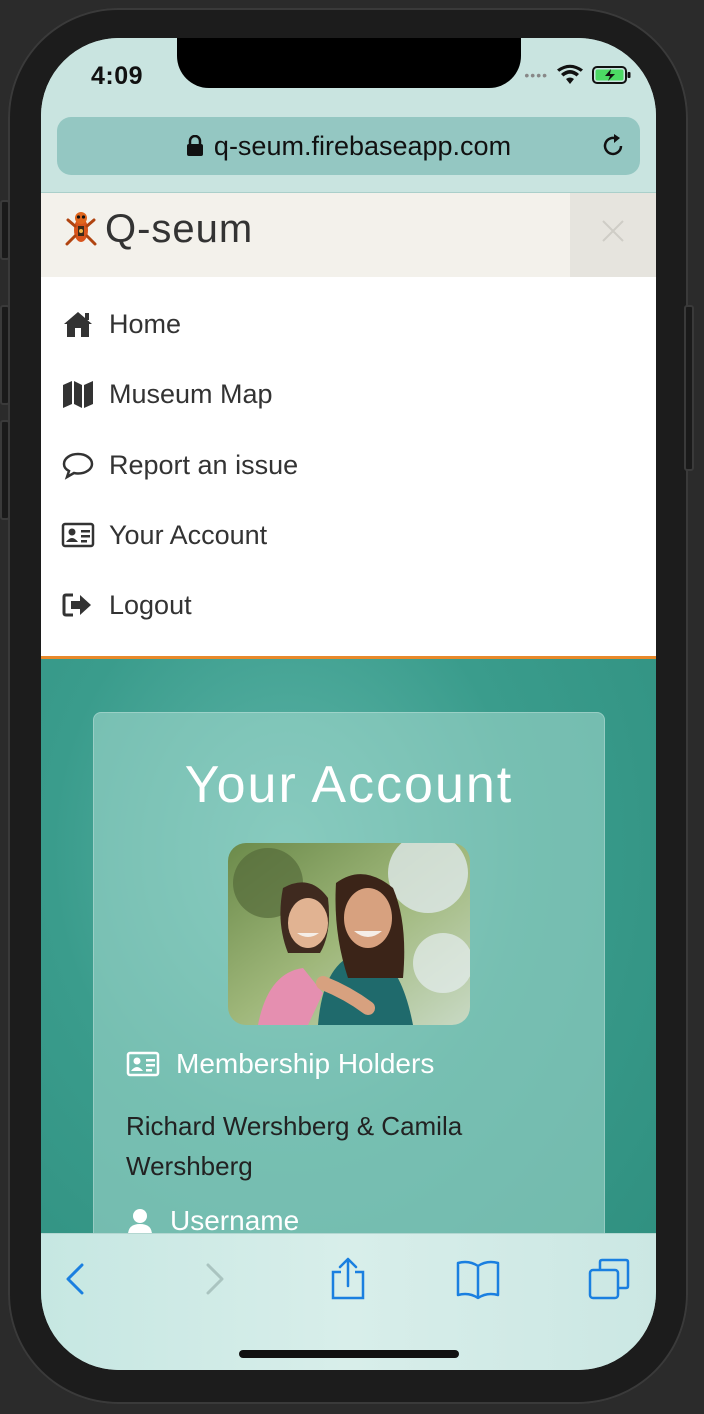  I want to click on address-bar: q-seum.firebaseapp.com, so click(348, 146).